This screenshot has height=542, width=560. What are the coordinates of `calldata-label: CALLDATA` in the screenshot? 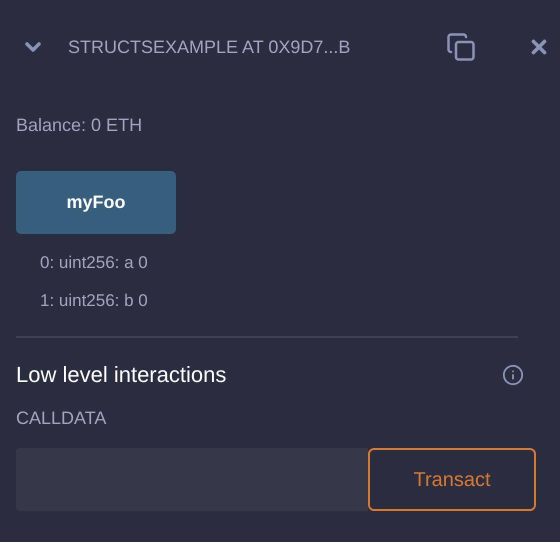 It's located at (62, 418).